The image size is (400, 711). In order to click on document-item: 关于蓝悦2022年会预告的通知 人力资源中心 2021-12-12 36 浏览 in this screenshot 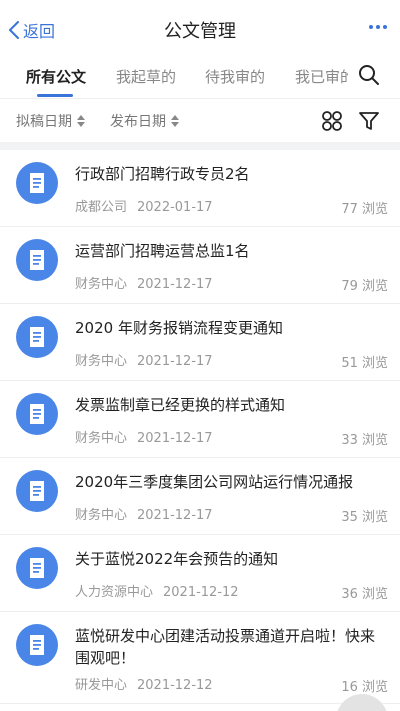, I will do `click(200, 573)`.